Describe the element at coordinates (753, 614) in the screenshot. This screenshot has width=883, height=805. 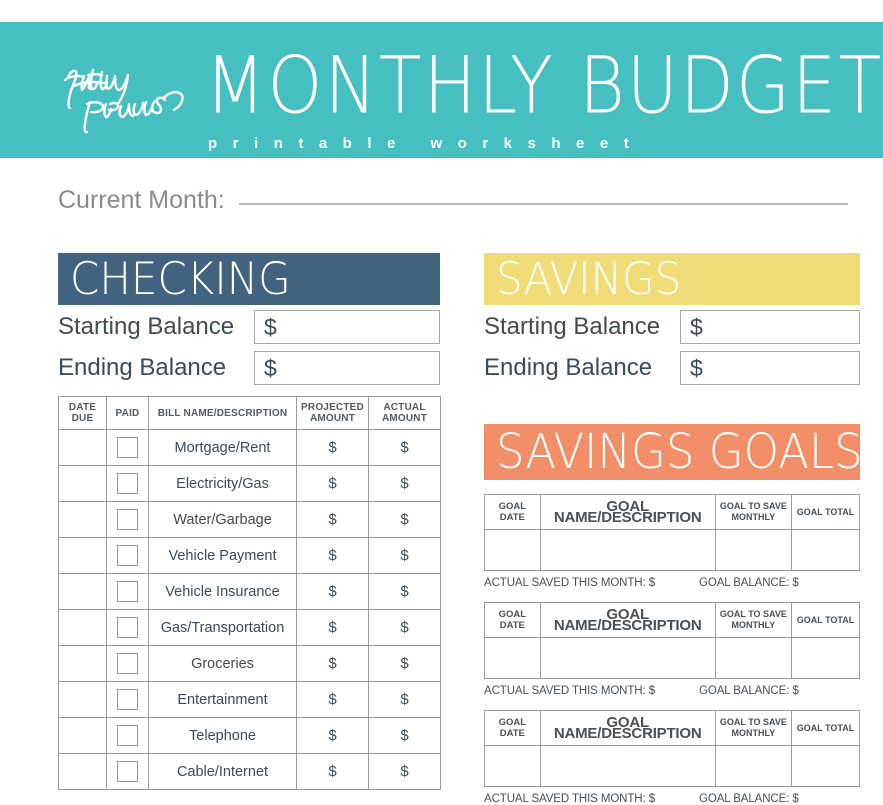
I see `col-header-goal-monthly-line1: GOAL TO SAVE` at that location.